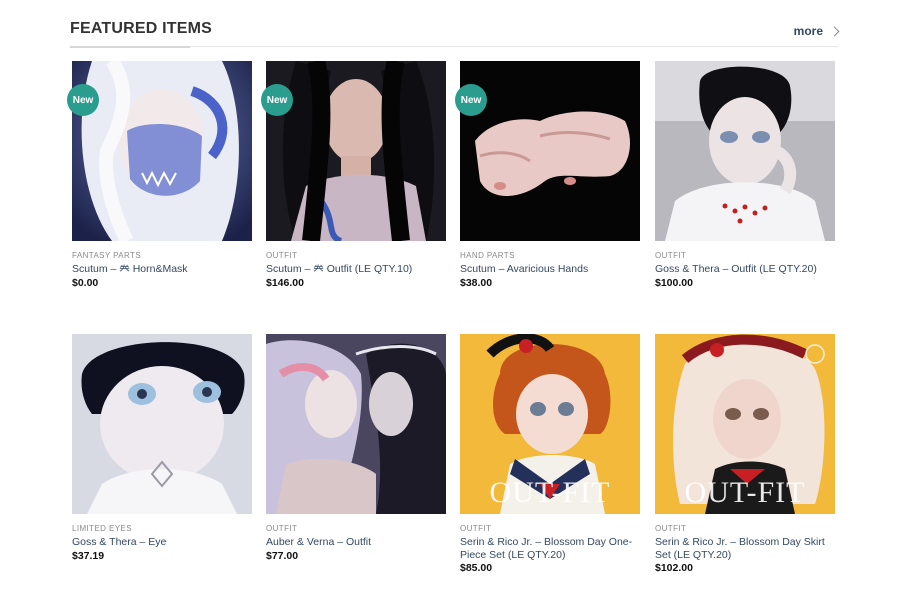 This screenshot has width=900, height=597. What do you see at coordinates (674, 283) in the screenshot?
I see `product-price: $100.00` at bounding box center [674, 283].